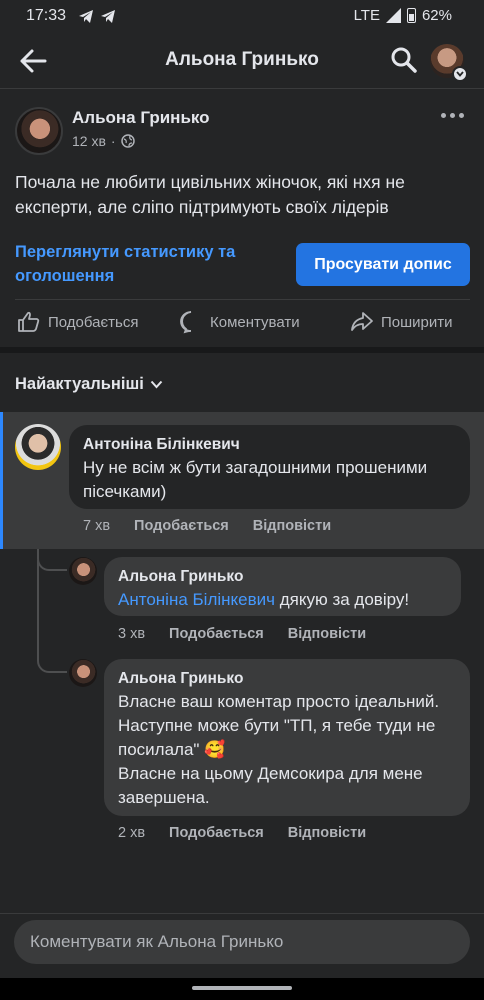  I want to click on share-button: Поширити, so click(401, 322).